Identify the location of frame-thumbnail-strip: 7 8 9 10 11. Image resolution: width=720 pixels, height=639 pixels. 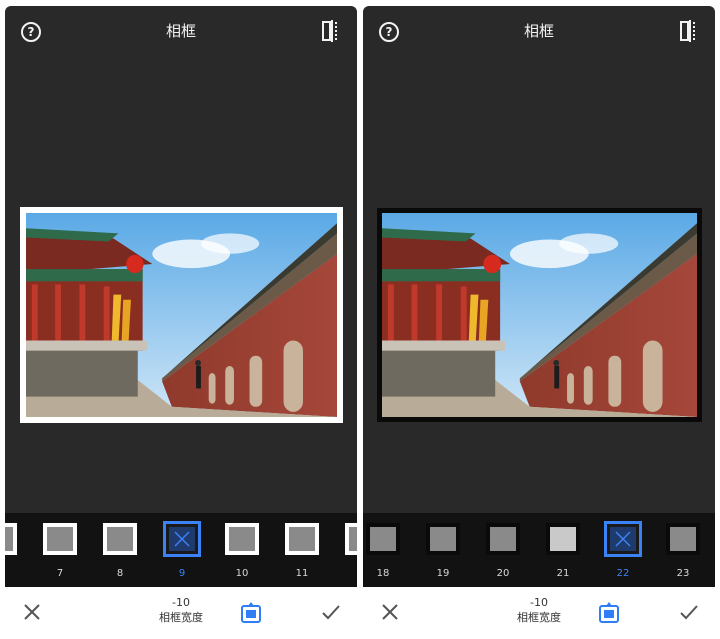
(181, 550).